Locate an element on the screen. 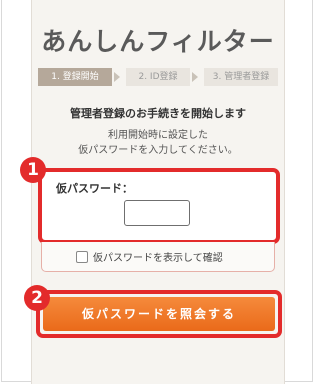 The height and width of the screenshot is (384, 320). app-title: あんしんフィルター is located at coordinates (158, 41).